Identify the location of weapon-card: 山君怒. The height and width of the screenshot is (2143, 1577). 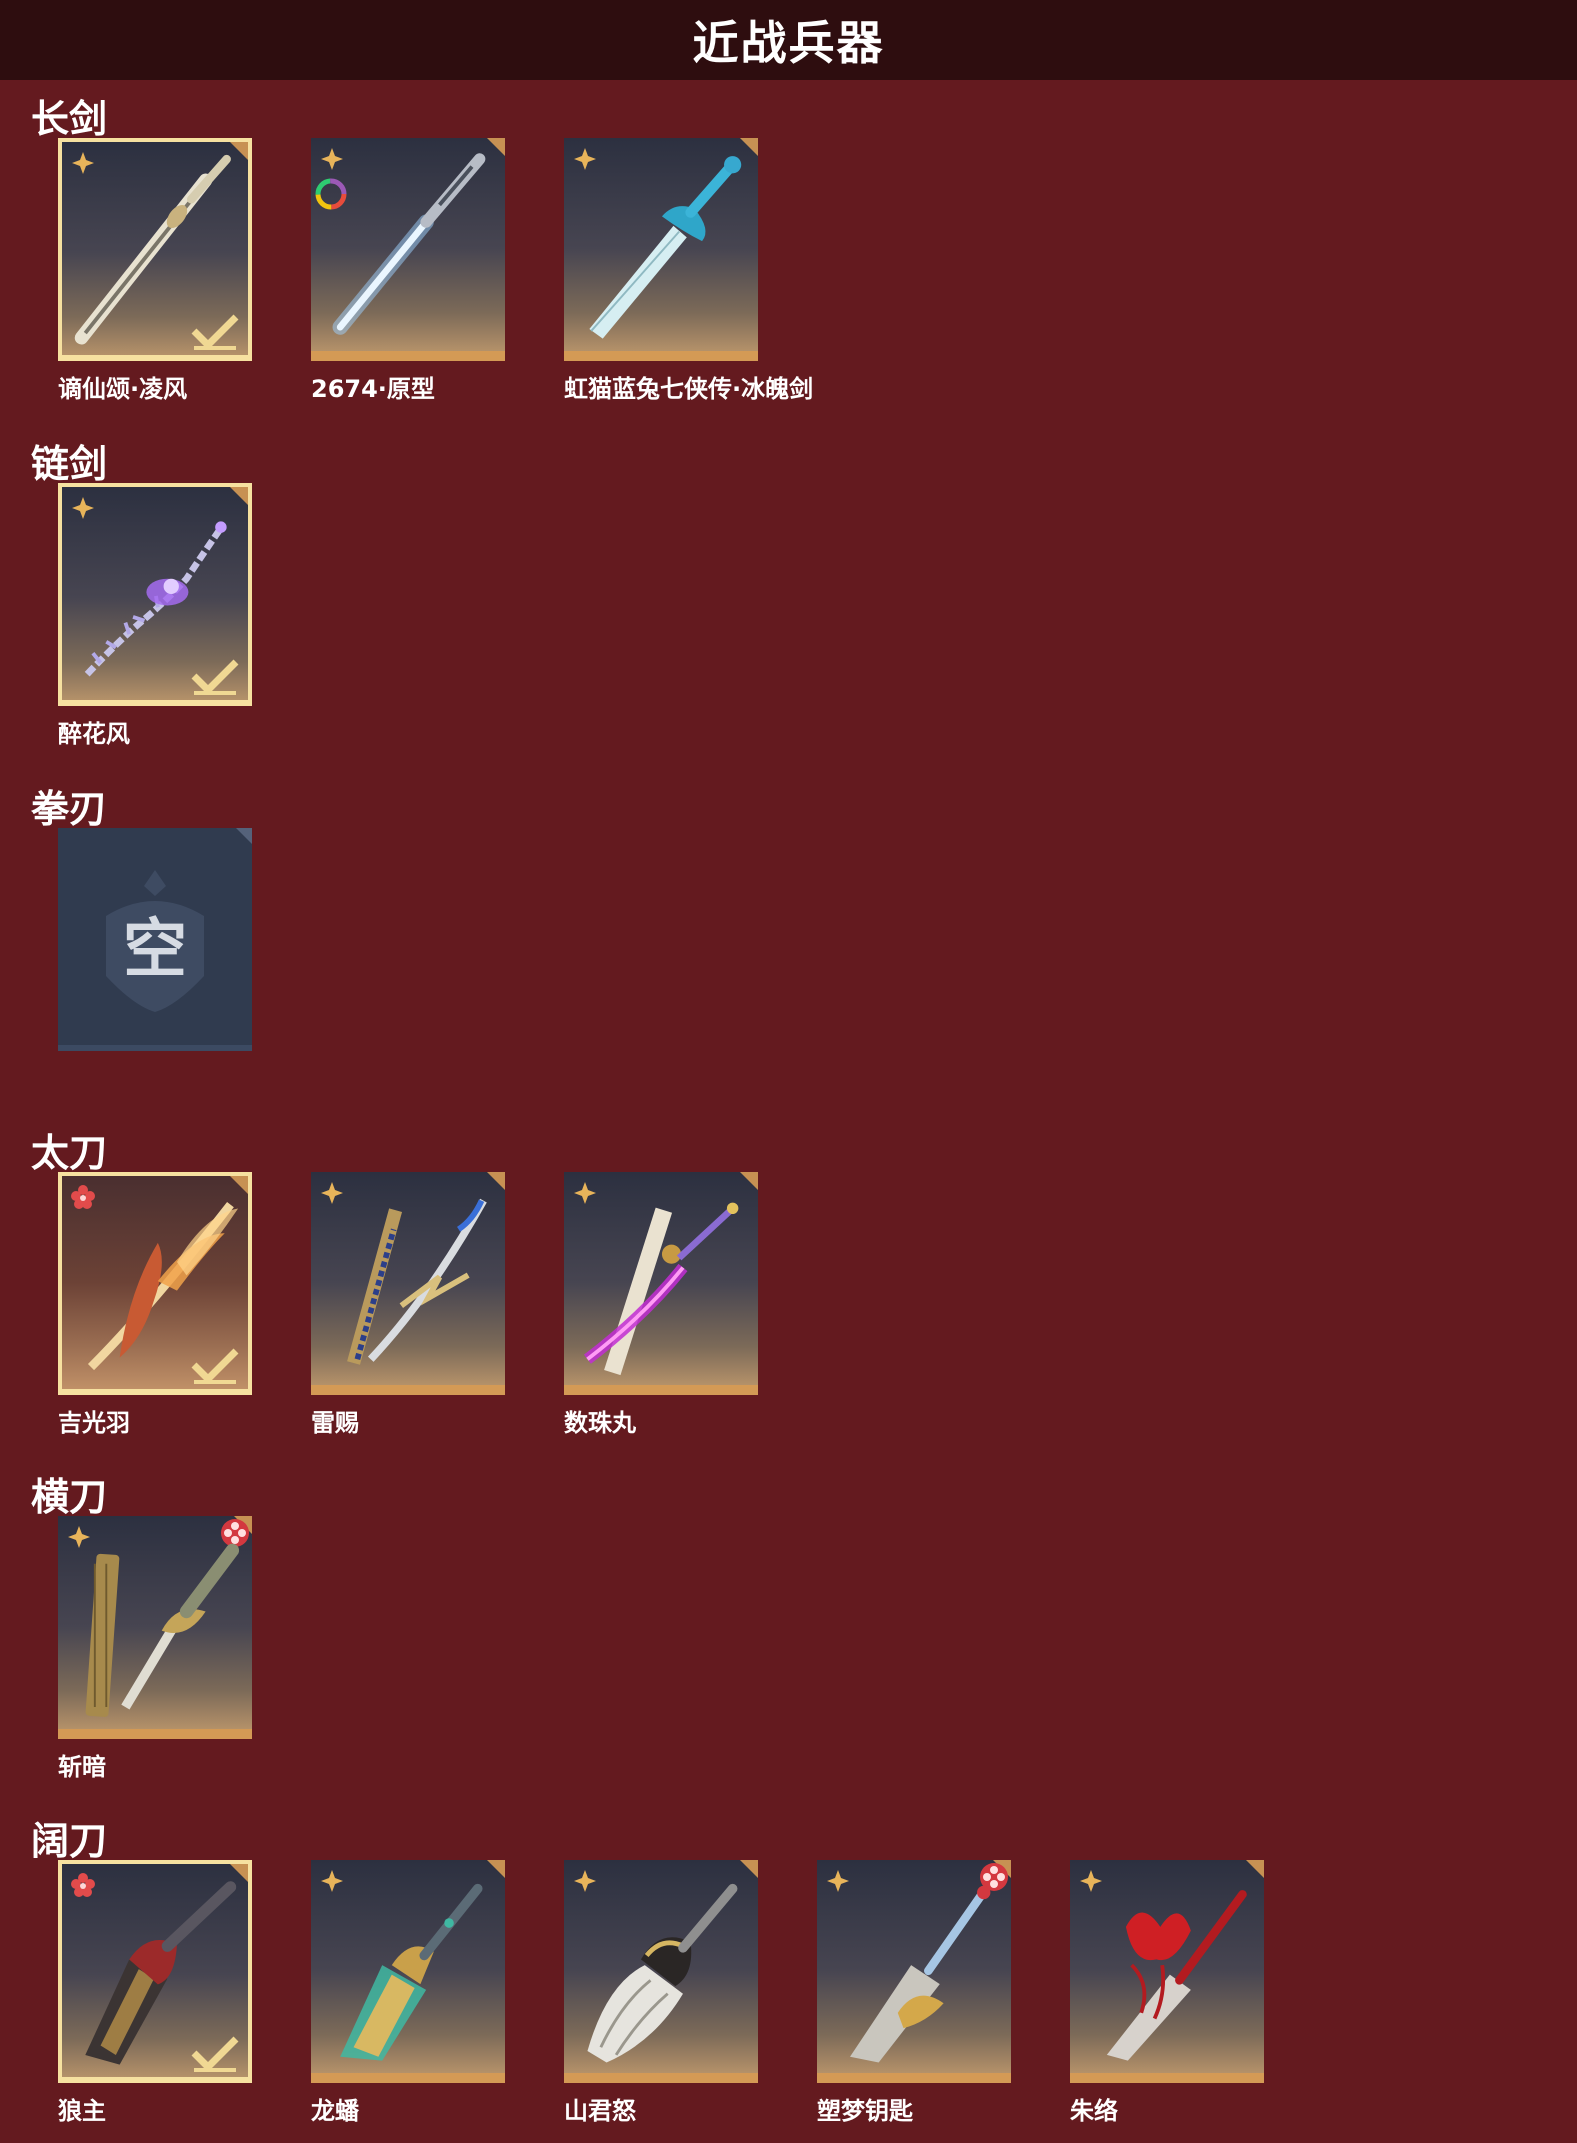
(661, 1993).